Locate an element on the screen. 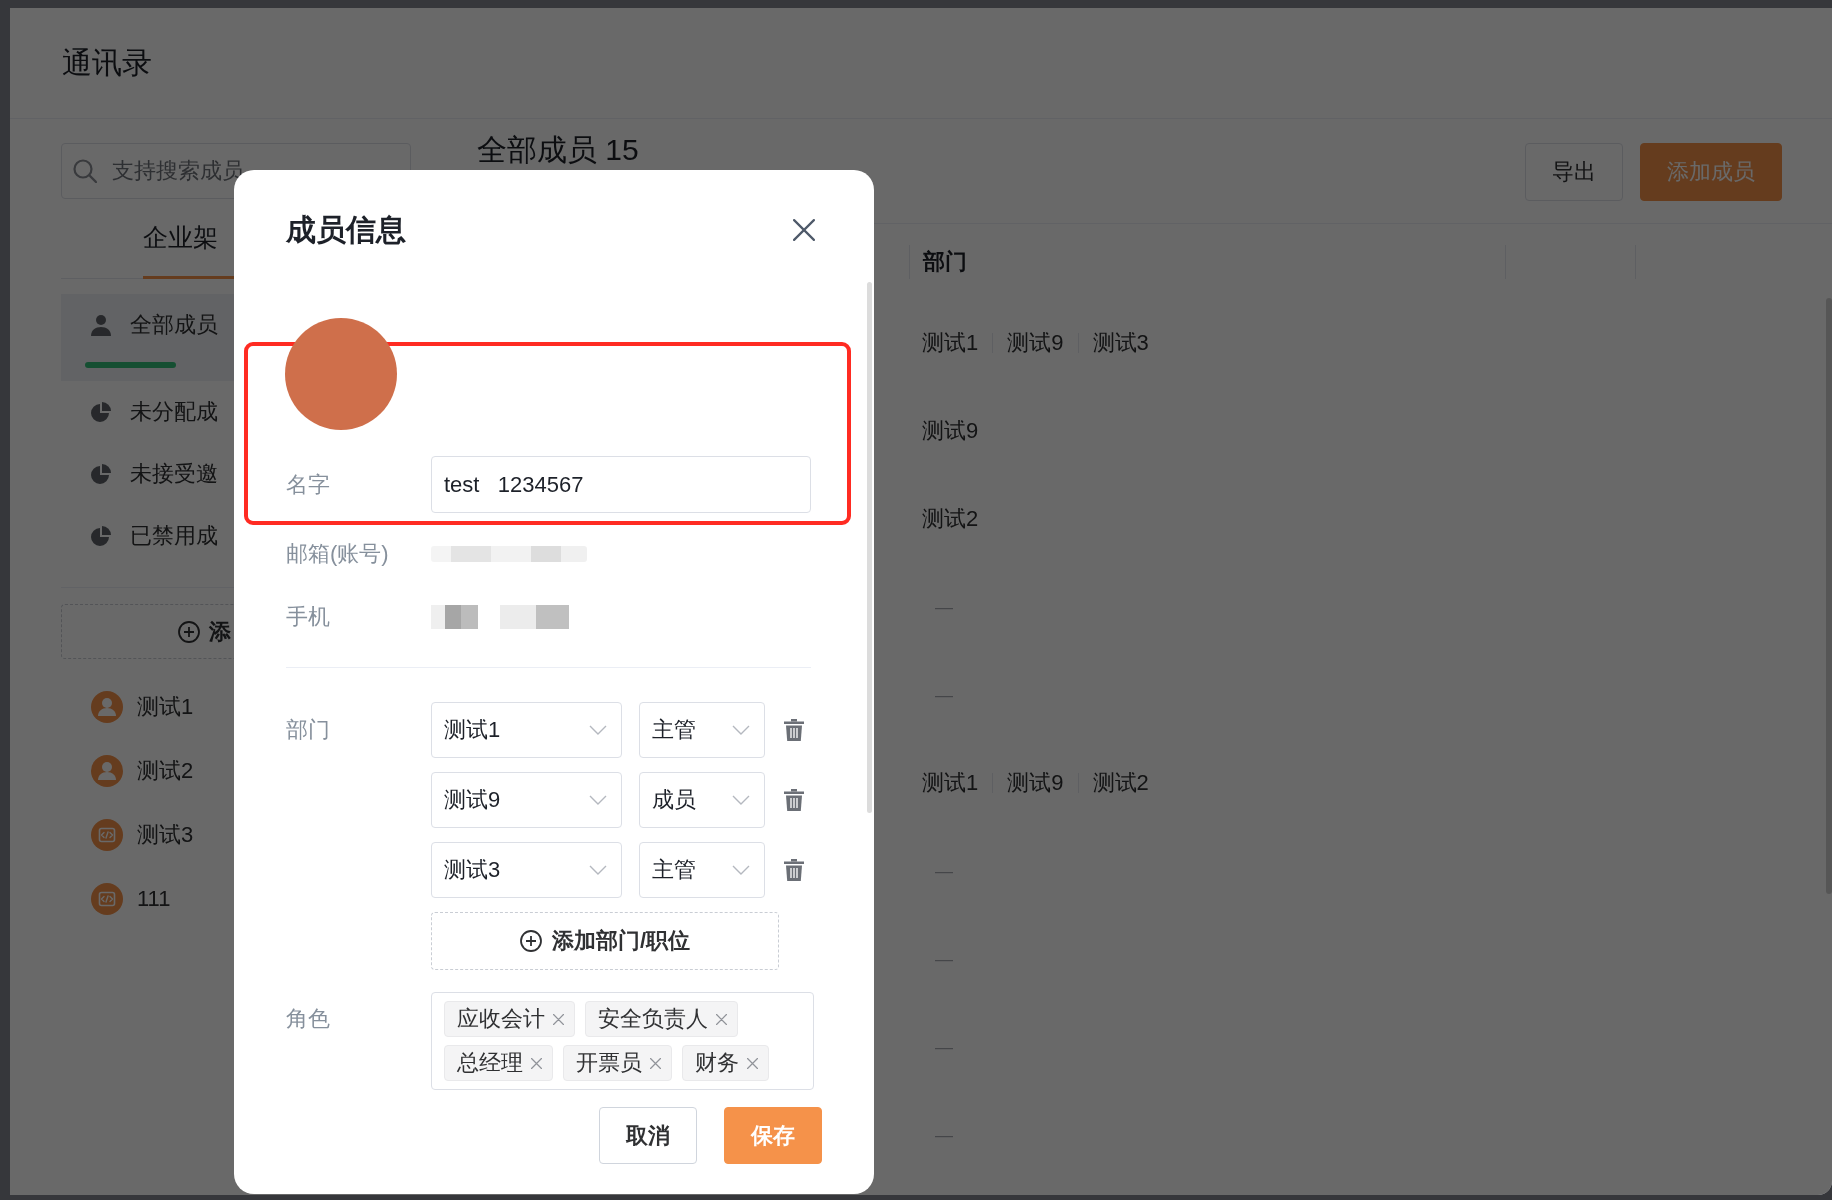 The width and height of the screenshot is (1832, 1200). field-label: 名字 is located at coordinates (308, 484).